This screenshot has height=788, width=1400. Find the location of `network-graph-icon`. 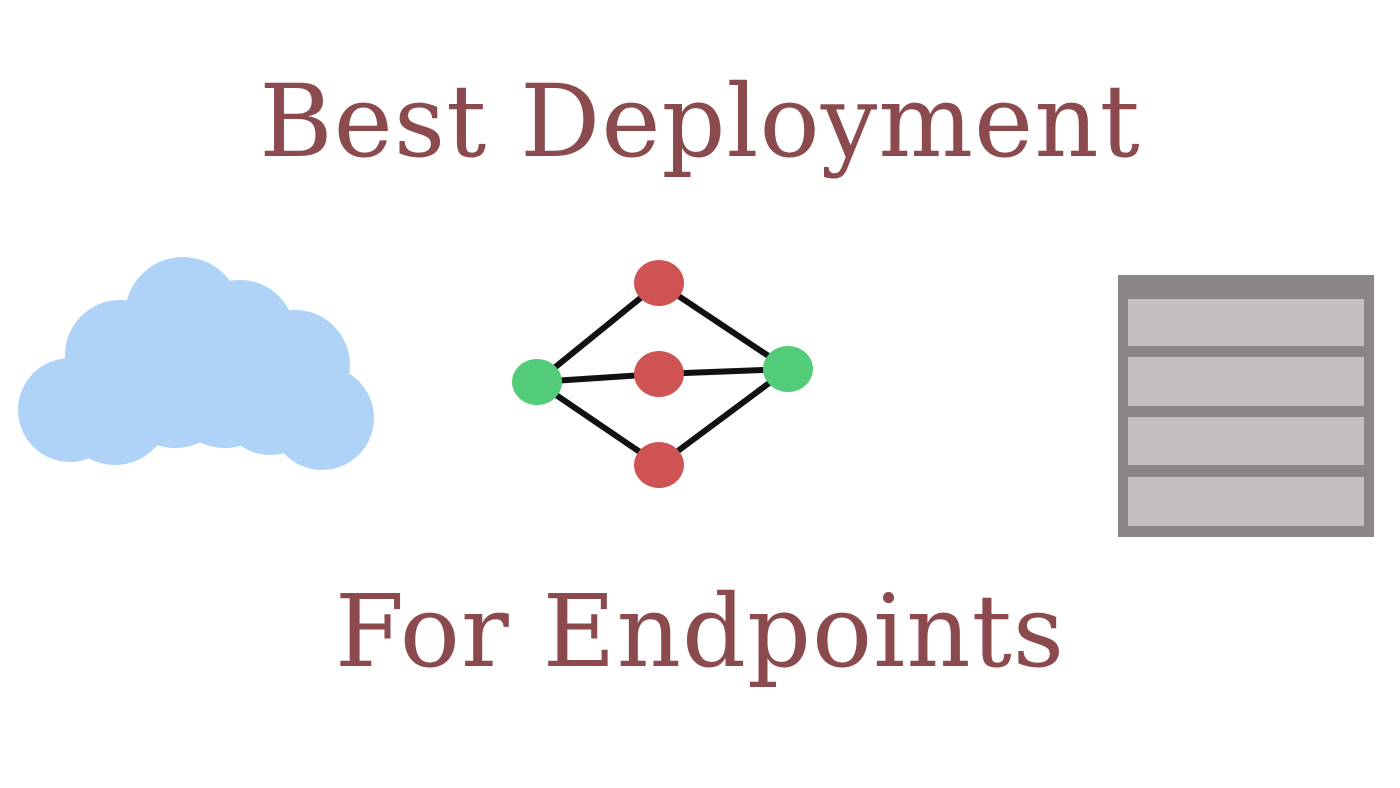

network-graph-icon is located at coordinates (662, 374).